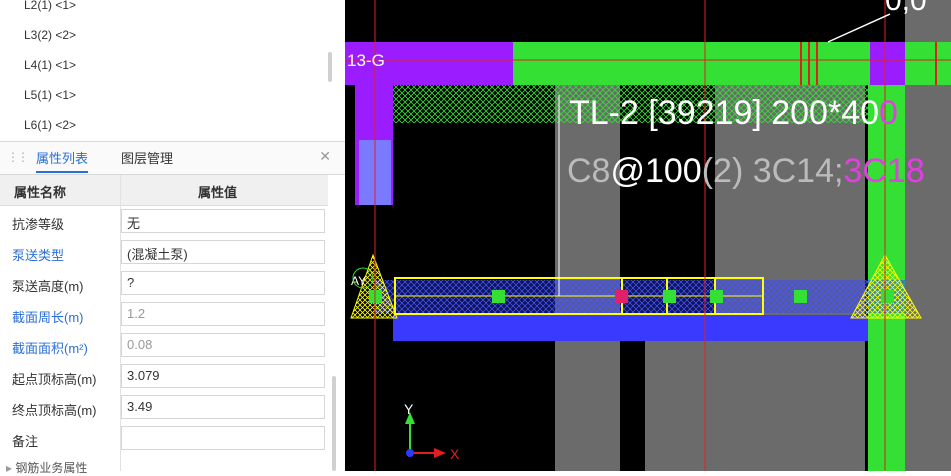 The height and width of the screenshot is (476, 951). What do you see at coordinates (223, 438) in the screenshot?
I see `property-value-field` at bounding box center [223, 438].